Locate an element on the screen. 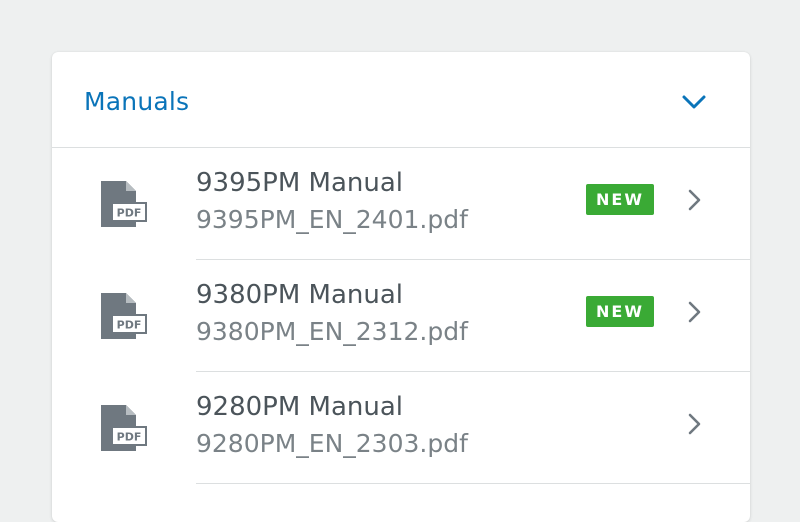  document-title: 9395PM Manual is located at coordinates (300, 183).